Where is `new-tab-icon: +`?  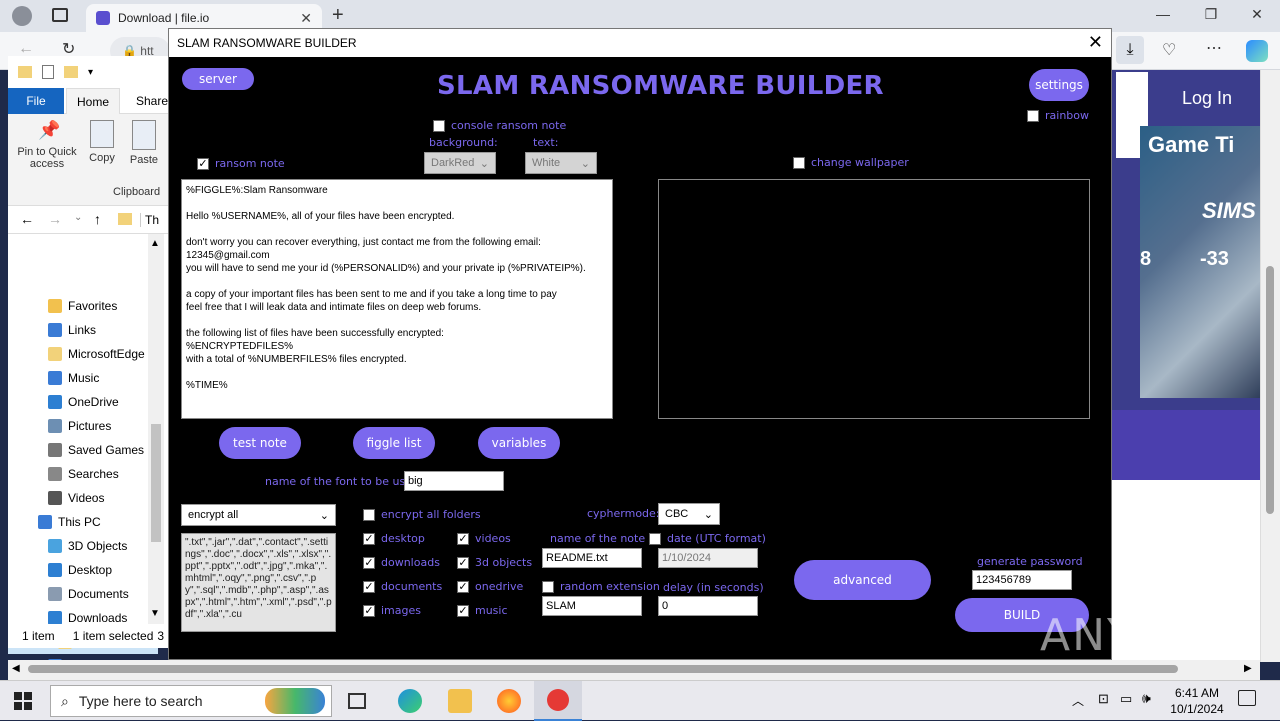
new-tab-icon: + is located at coordinates (338, 15).